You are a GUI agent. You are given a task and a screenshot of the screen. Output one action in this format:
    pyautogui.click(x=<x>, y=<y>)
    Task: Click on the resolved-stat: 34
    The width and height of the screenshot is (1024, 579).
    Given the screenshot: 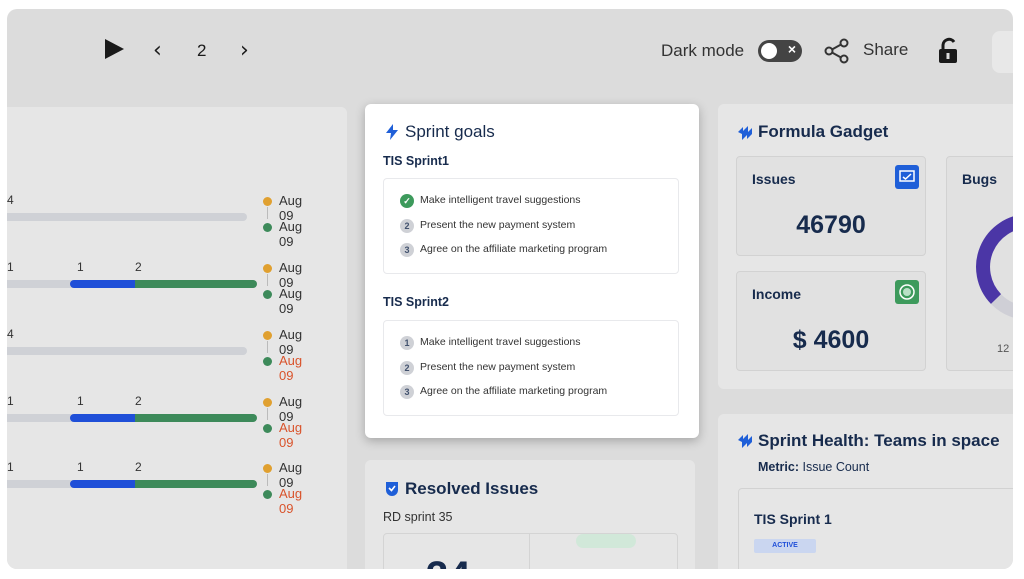 What is the action you would take?
    pyautogui.click(x=530, y=551)
    